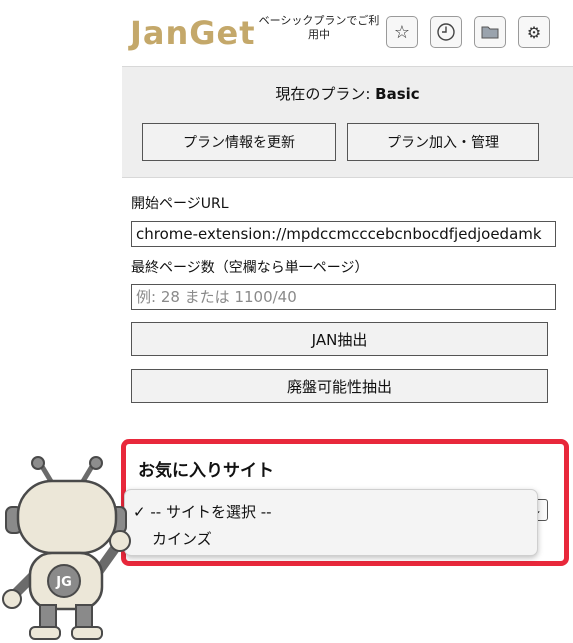 The image size is (573, 643). I want to click on site-option-cainz: カインズ, so click(182, 538).